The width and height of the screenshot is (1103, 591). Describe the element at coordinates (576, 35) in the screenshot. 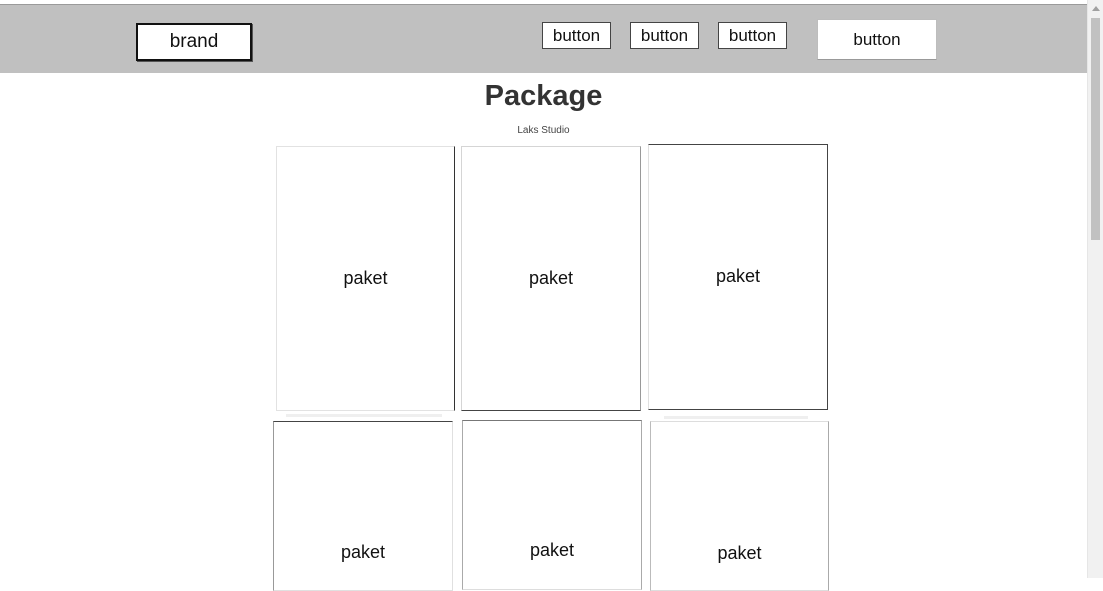

I see `nav-button-1: button` at that location.